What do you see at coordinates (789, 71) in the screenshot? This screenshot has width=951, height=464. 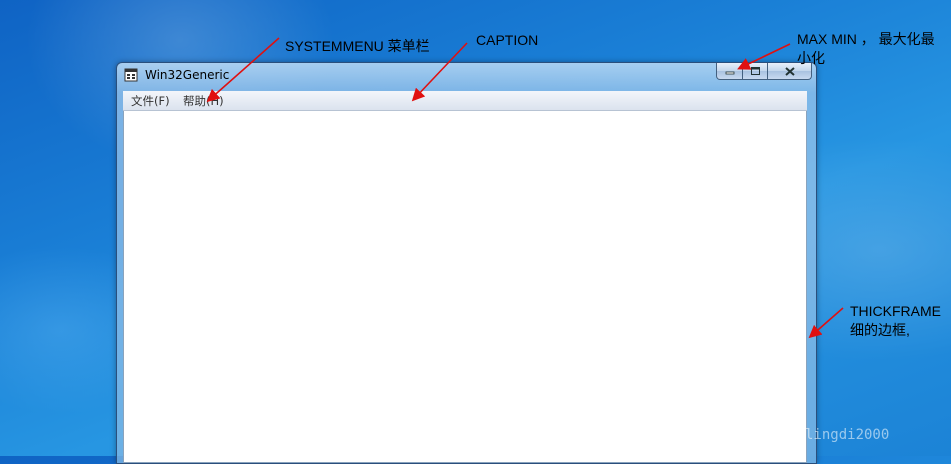 I see `close-icon` at bounding box center [789, 71].